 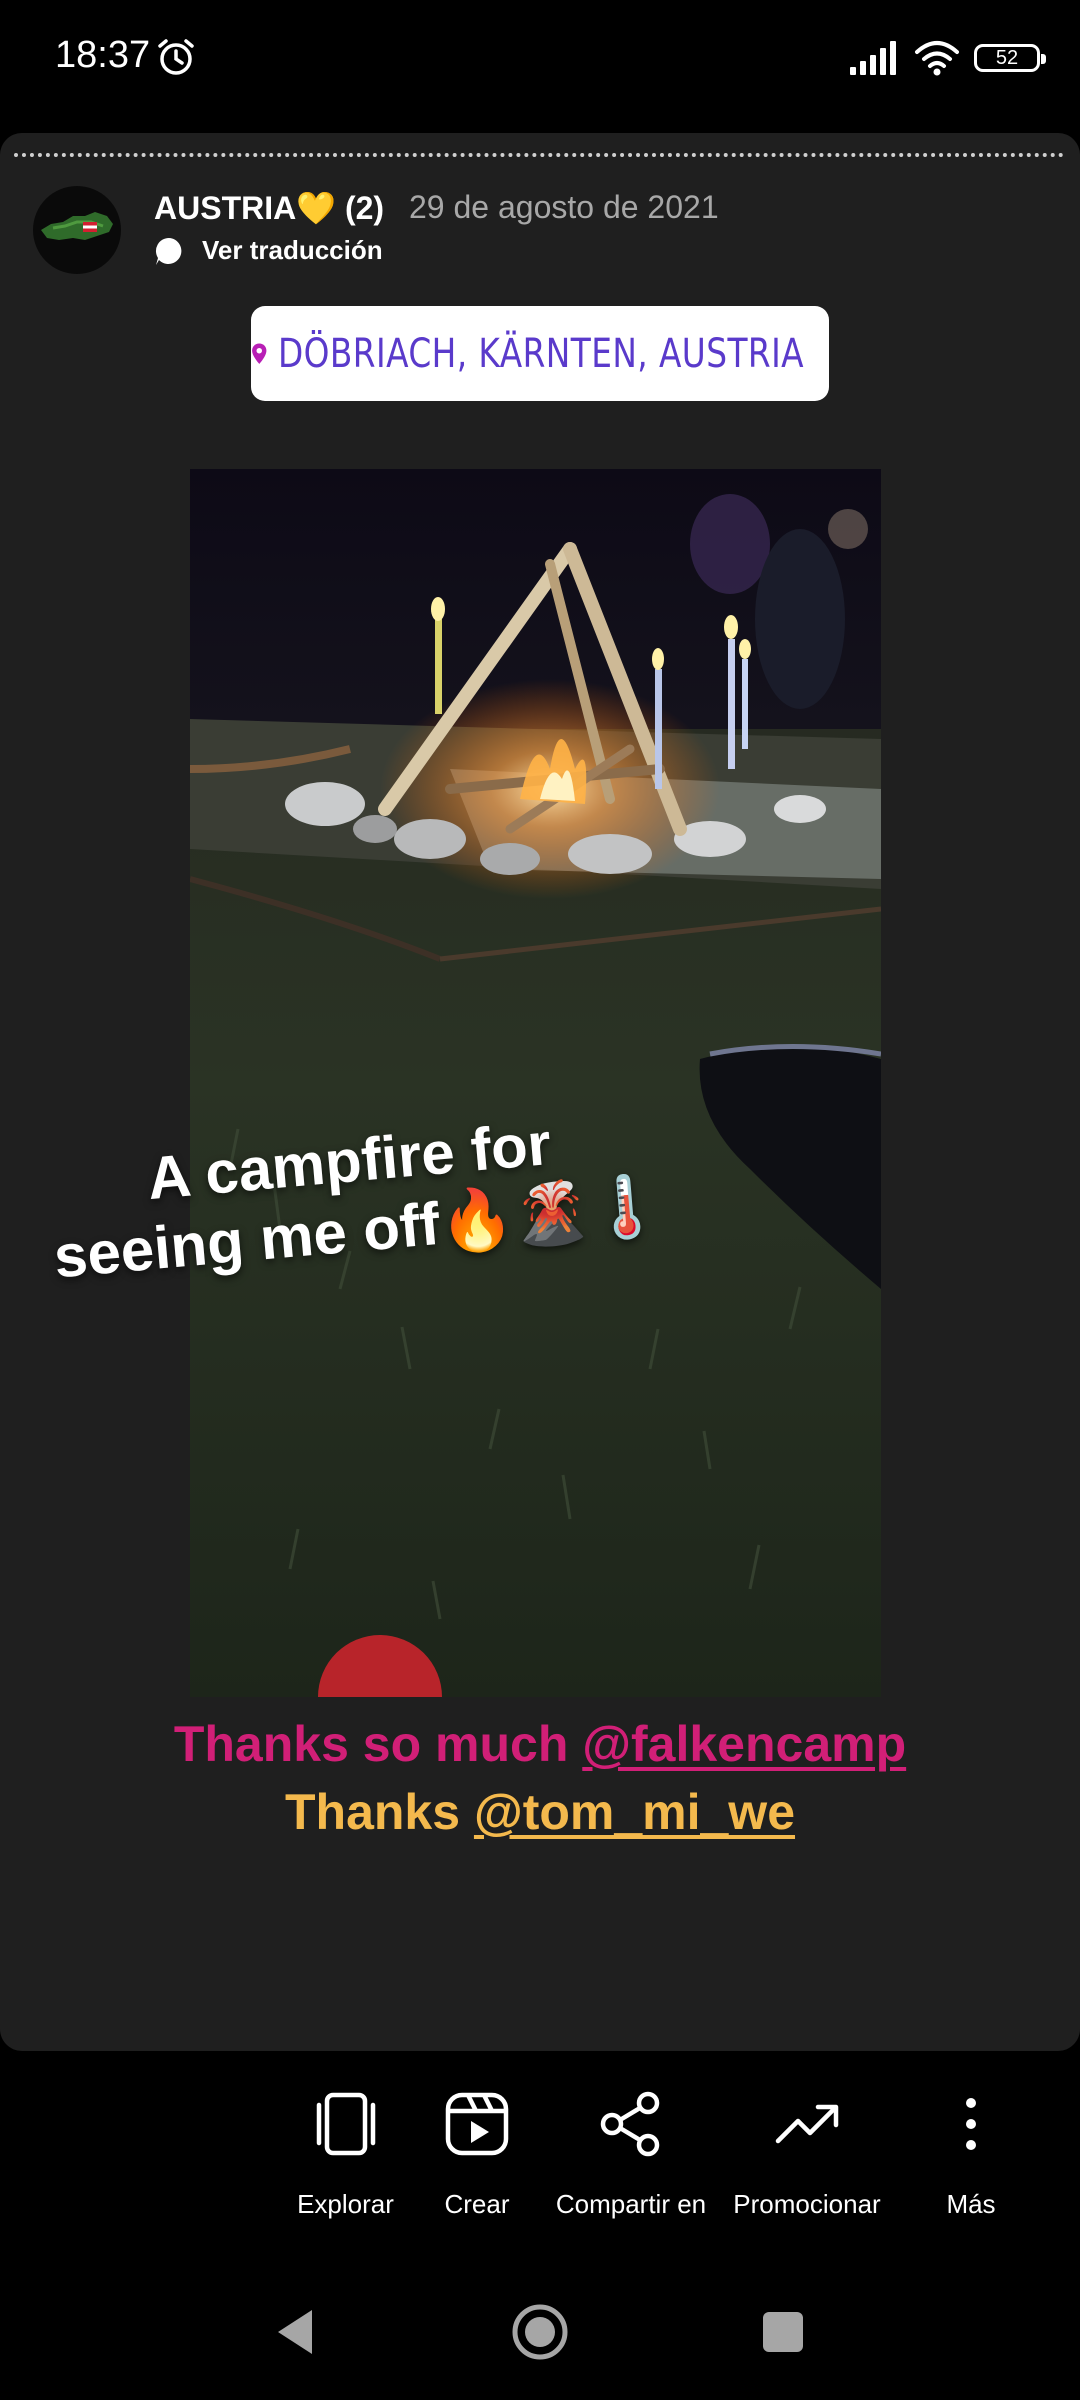 What do you see at coordinates (971, 2154) in the screenshot?
I see `more-button: Más` at bounding box center [971, 2154].